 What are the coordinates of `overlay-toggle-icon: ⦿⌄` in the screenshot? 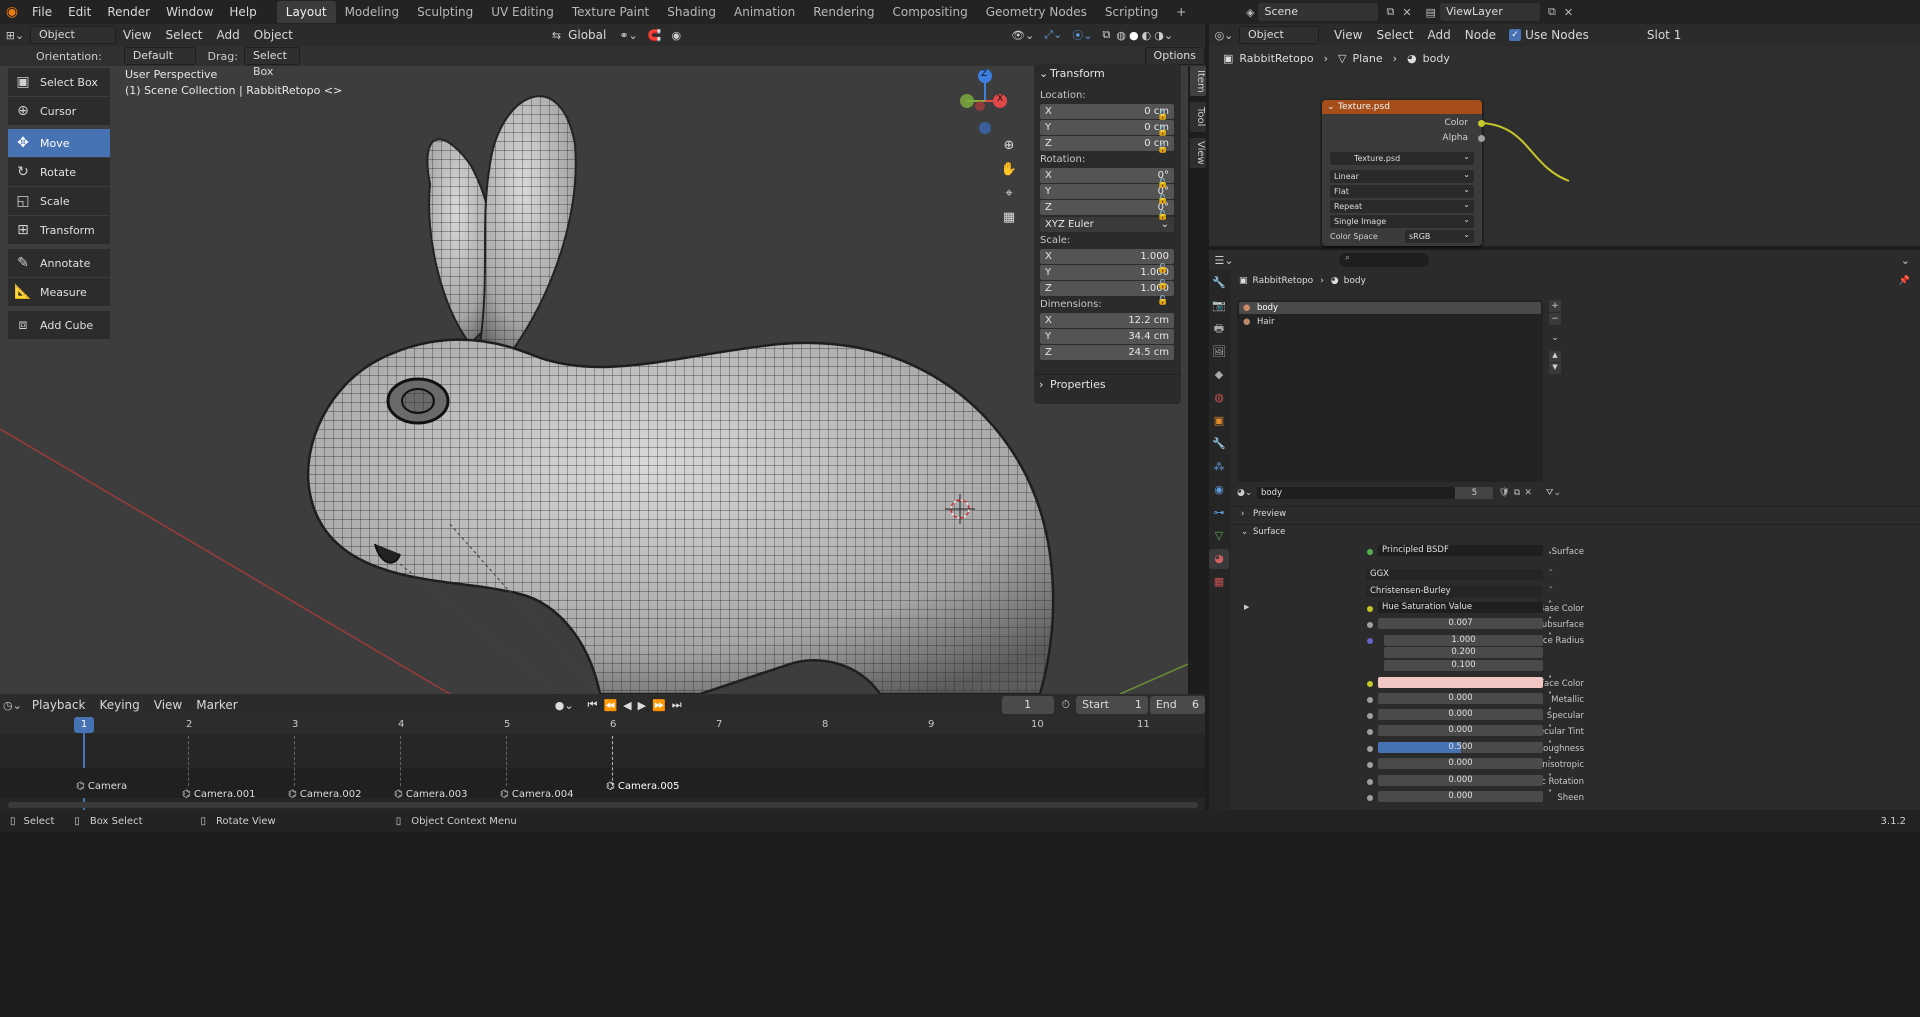 It's located at (1082, 35).